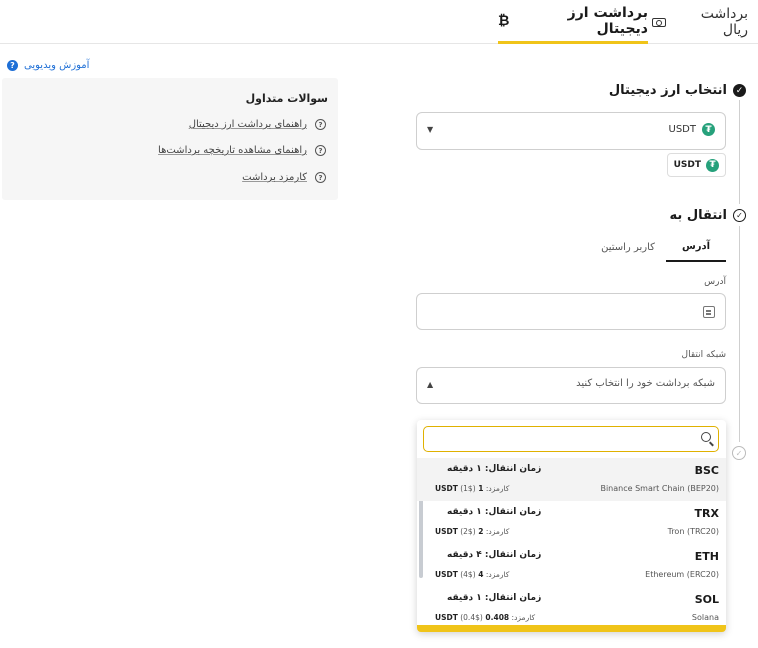 The width and height of the screenshot is (758, 648). What do you see at coordinates (286, 98) in the screenshot?
I see `faq-title: سوالات متداول` at bounding box center [286, 98].